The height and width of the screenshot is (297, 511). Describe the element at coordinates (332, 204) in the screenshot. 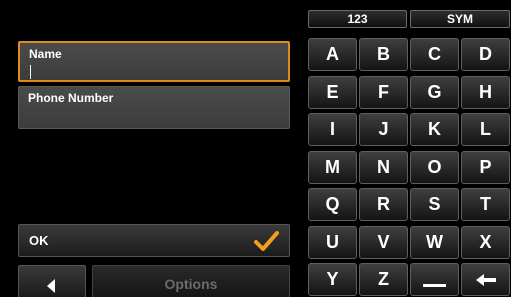

I see `key-q: Q` at that location.